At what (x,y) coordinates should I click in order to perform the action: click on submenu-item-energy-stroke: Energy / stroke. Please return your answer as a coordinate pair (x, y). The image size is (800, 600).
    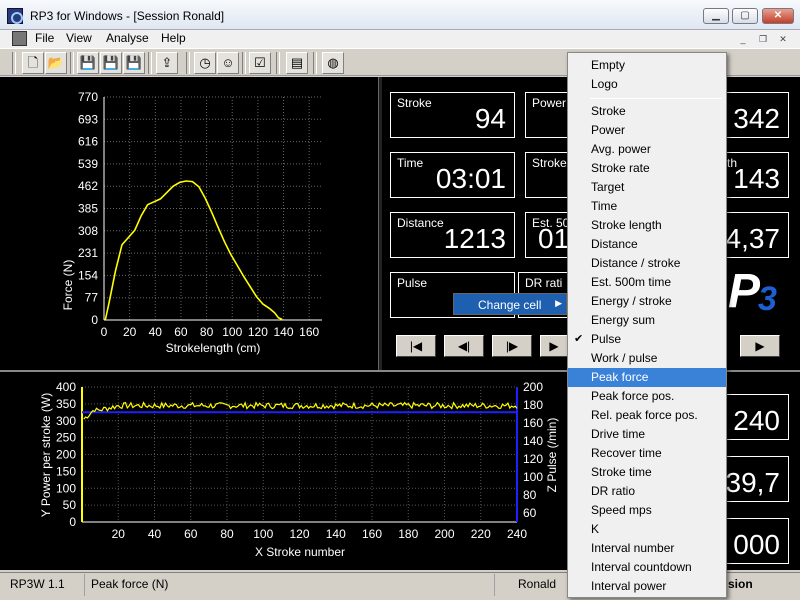
    Looking at the image, I should click on (647, 301).